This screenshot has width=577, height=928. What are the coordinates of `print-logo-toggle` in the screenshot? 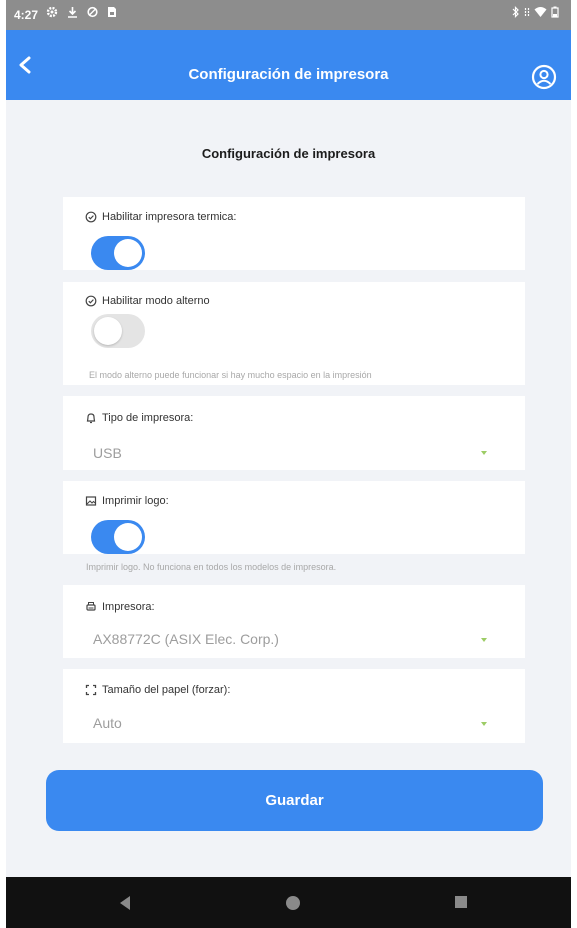 It's located at (118, 537).